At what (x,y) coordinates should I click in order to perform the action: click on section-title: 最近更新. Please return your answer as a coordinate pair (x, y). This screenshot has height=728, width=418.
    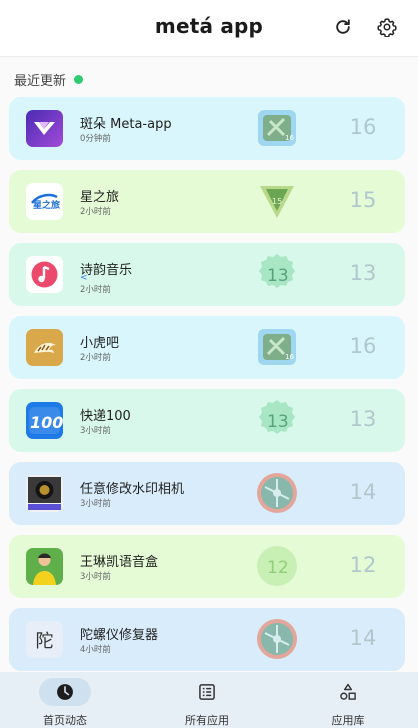
    Looking at the image, I should click on (40, 81).